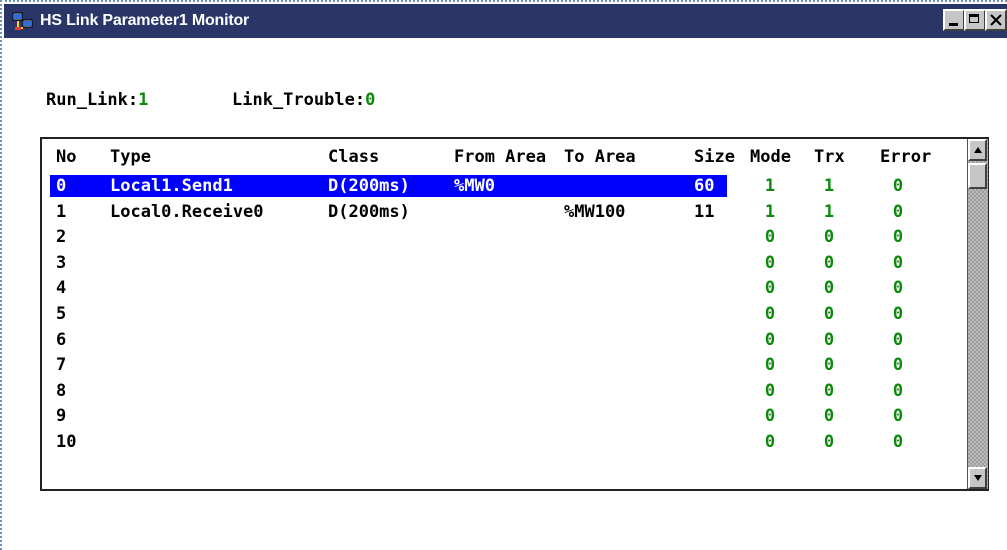 The height and width of the screenshot is (550, 1007). I want to click on table-row: 10 0 0 0, so click(504, 442).